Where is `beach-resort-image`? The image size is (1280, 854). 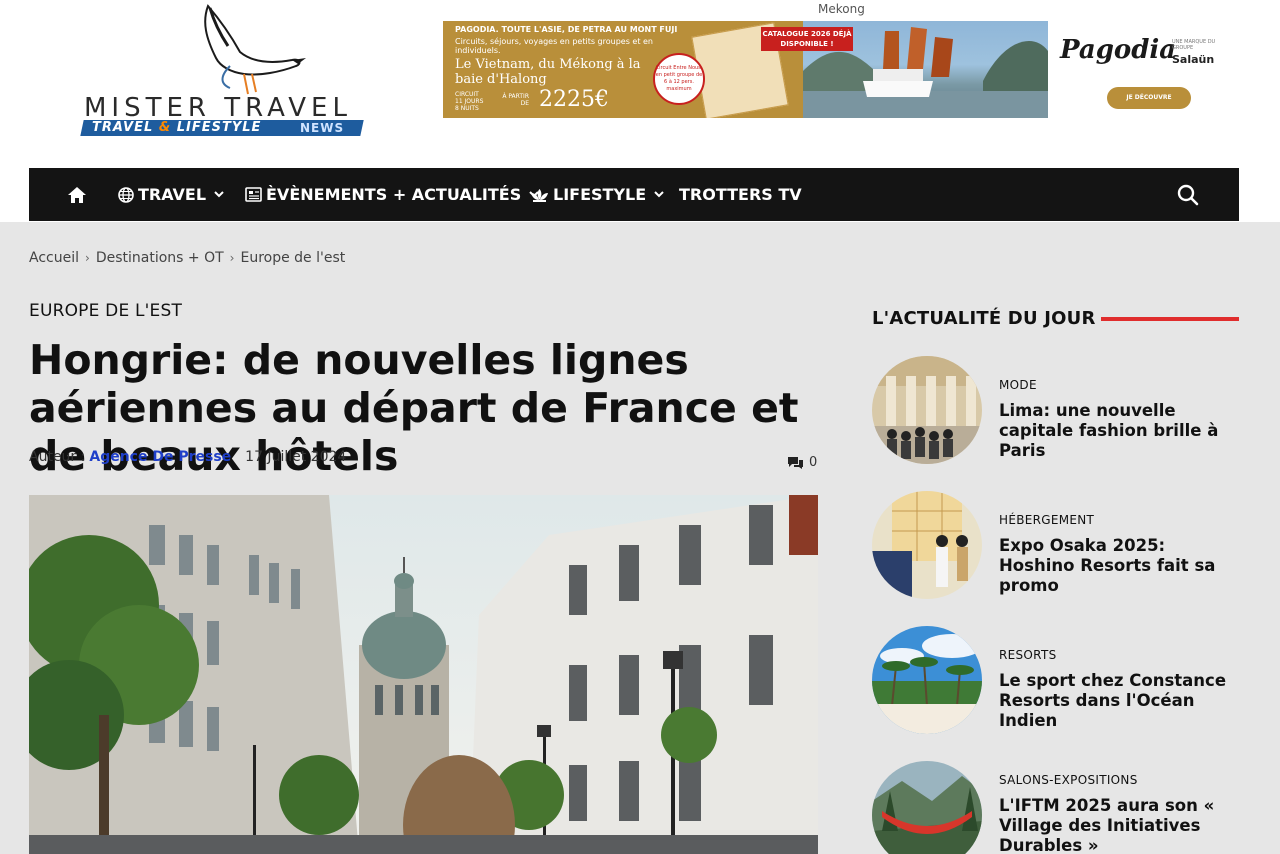 beach-resort-image is located at coordinates (927, 680).